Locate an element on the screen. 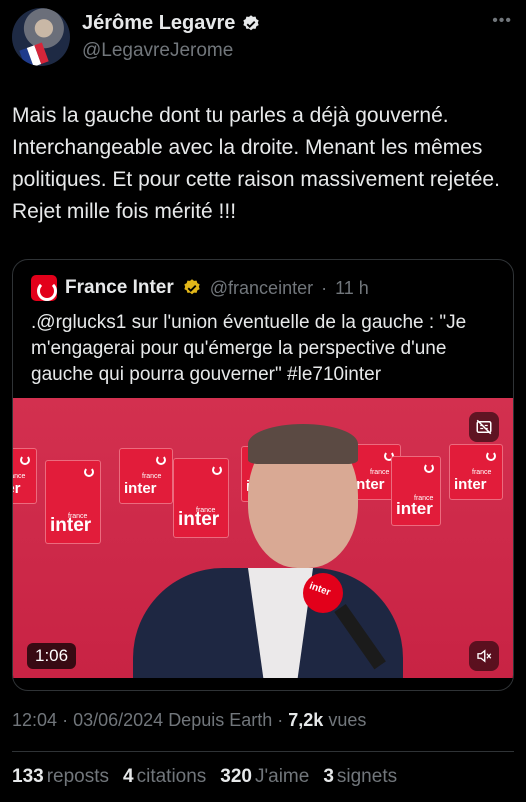 The height and width of the screenshot is (802, 526). quoted-tweet-header: France Inter @franceinter · 11 h is located at coordinates (200, 288).